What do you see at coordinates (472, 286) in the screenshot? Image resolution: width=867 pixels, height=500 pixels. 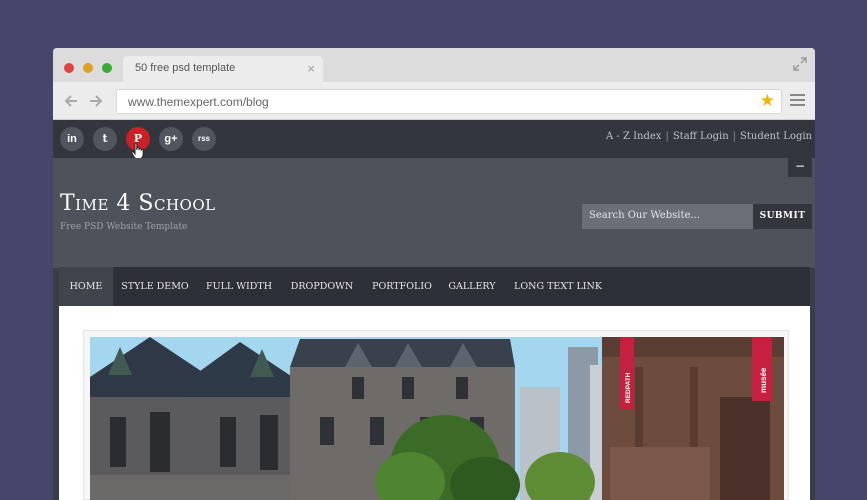 I see `nav-gallery: GALLERY` at bounding box center [472, 286].